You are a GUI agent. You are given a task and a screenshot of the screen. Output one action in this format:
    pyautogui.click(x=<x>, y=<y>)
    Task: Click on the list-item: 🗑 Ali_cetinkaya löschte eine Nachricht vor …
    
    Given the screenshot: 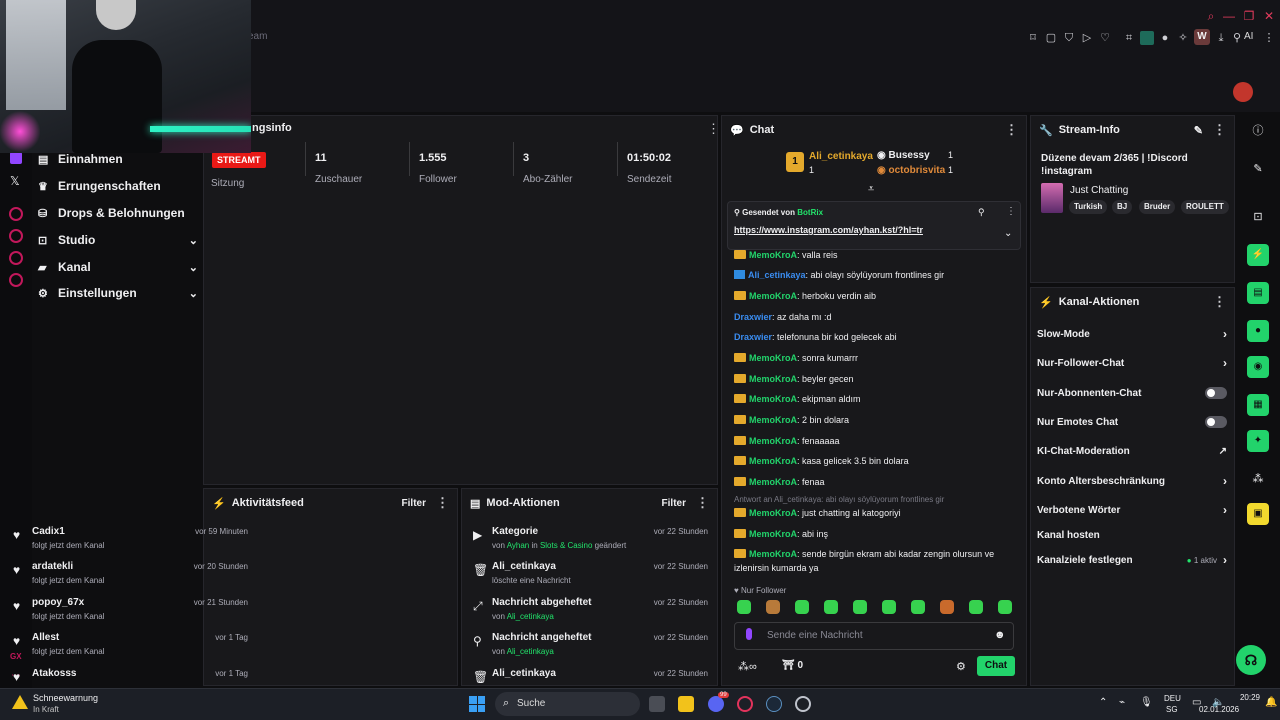 What is the action you would take?
    pyautogui.click(x=589, y=575)
    